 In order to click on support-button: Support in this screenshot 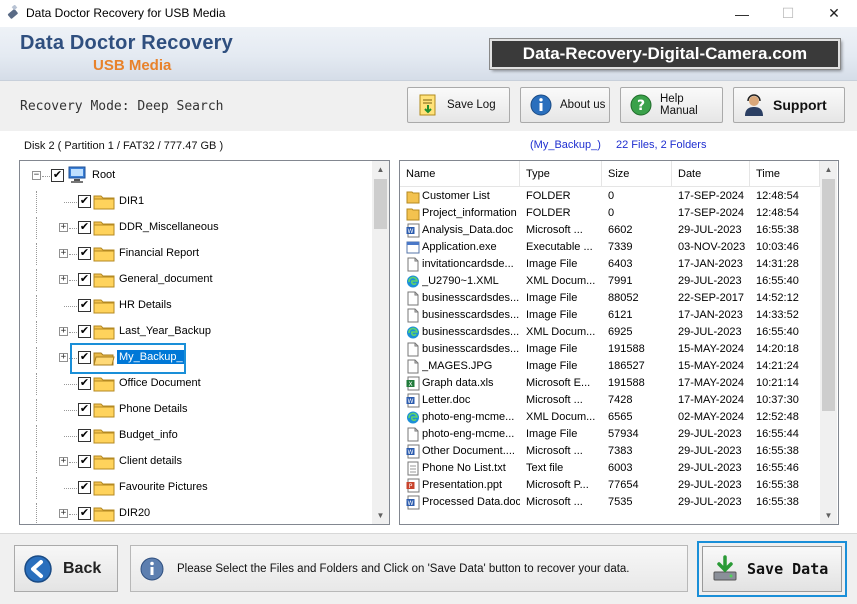, I will do `click(789, 105)`.